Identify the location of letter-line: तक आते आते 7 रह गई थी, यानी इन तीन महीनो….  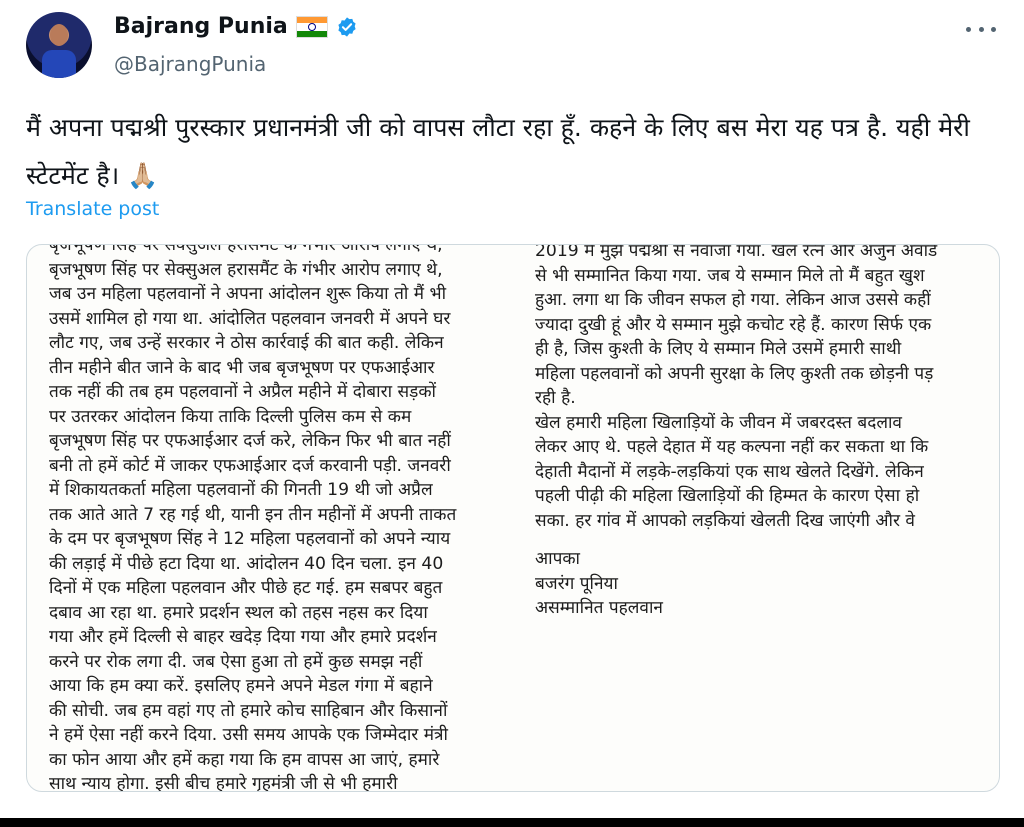
(253, 514).